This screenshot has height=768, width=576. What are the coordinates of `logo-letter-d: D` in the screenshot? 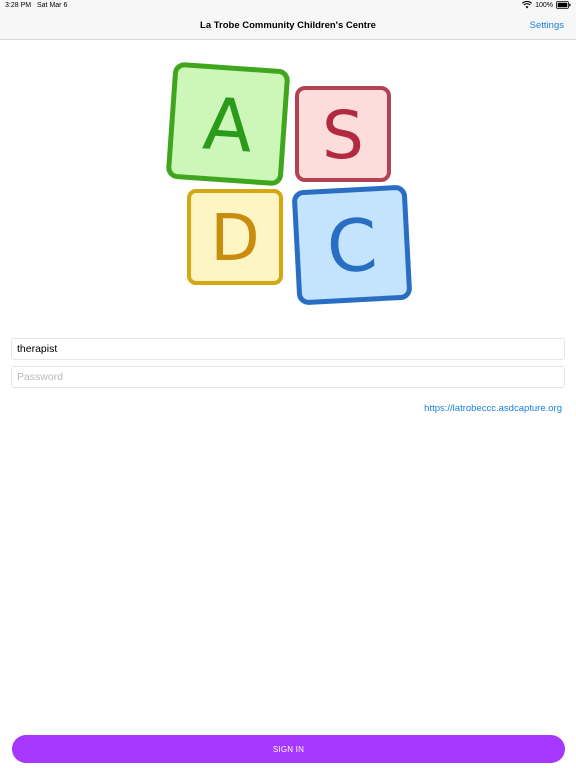 It's located at (234, 239).